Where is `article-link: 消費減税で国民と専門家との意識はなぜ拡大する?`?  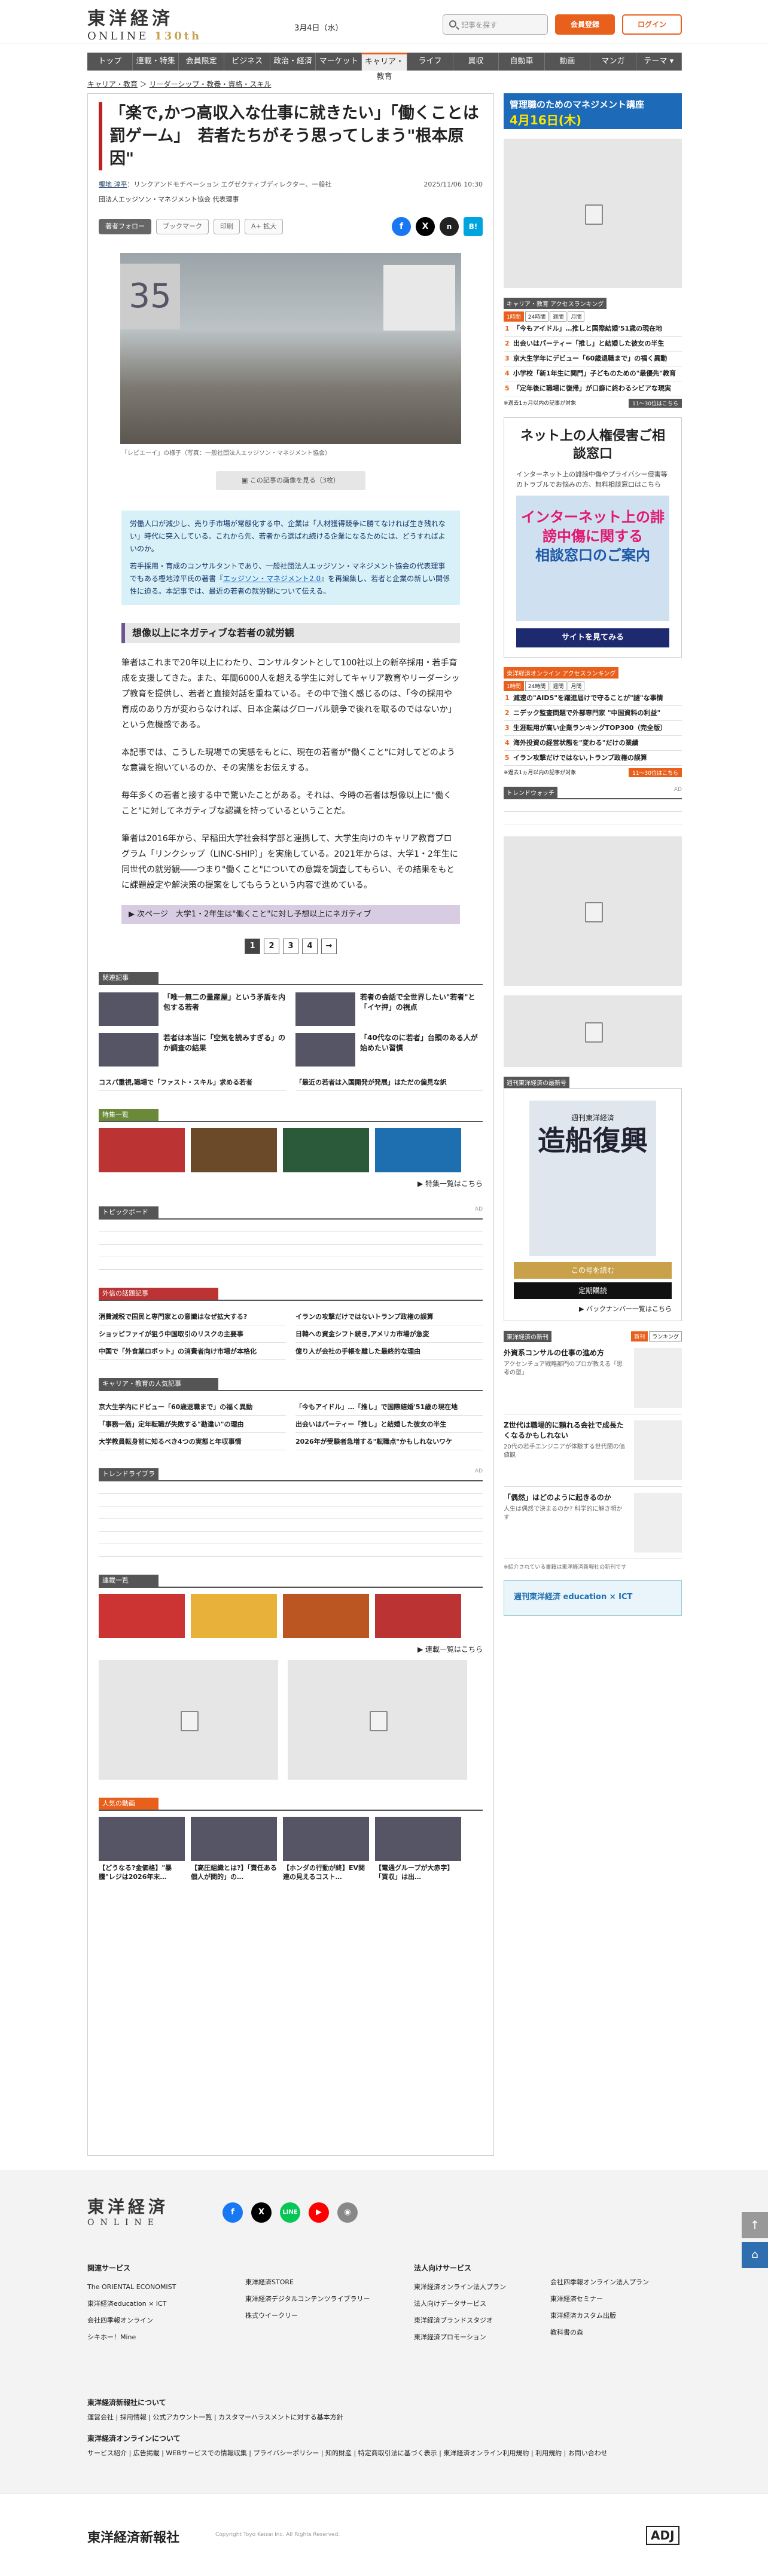 article-link: 消費減税で国民と専門家との意識はなぜ拡大する? is located at coordinates (192, 1316).